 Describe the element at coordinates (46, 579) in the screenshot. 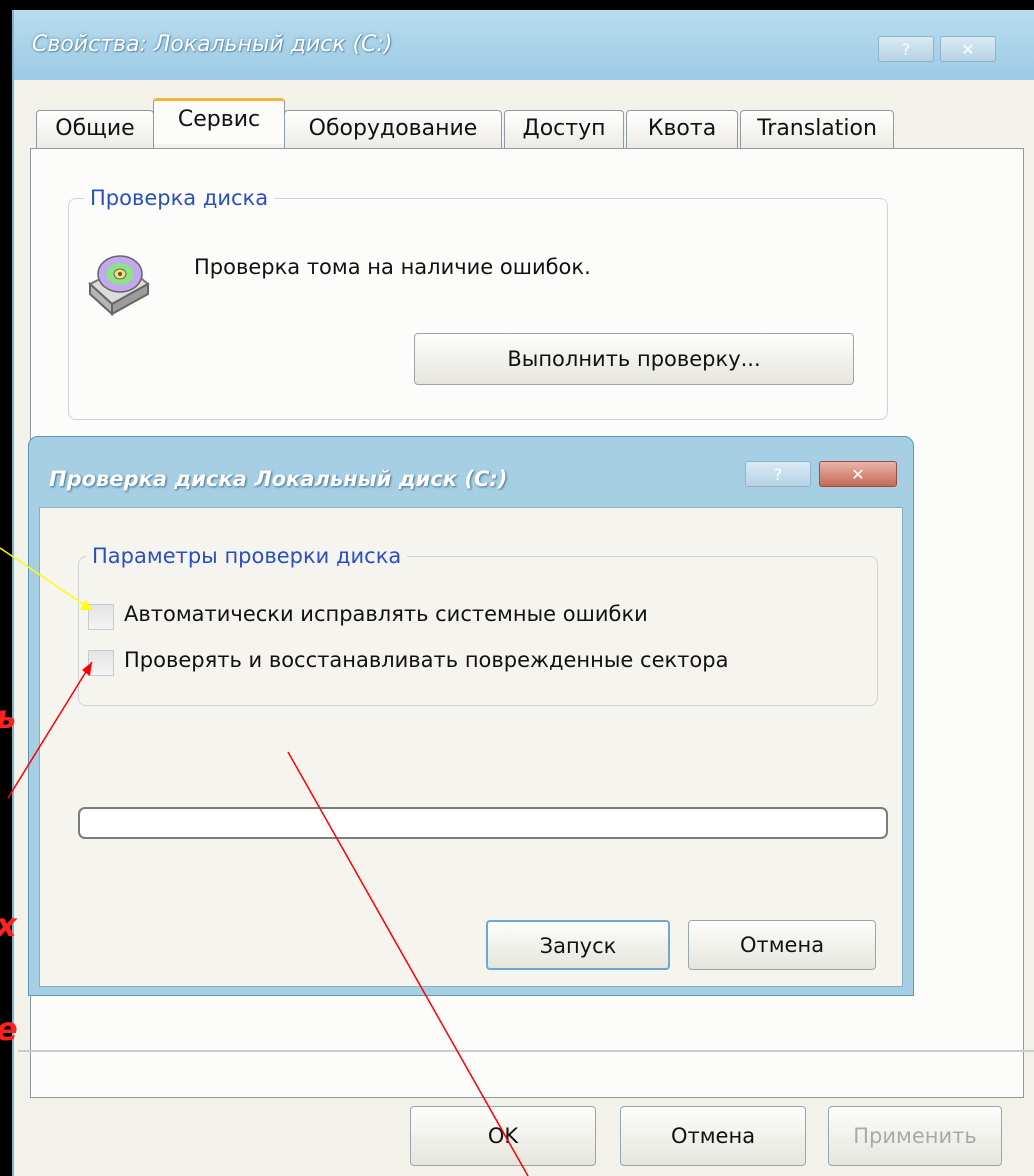

I see `yellow-arrow-line` at that location.